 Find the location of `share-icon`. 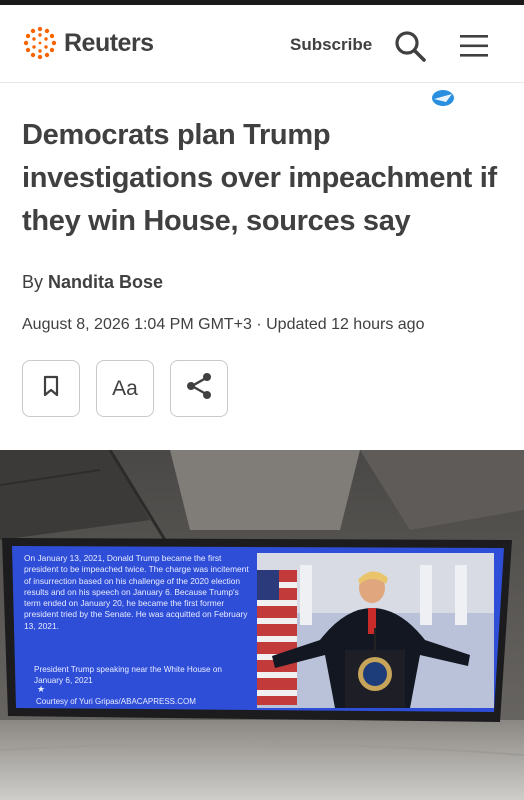

share-icon is located at coordinates (199, 388).